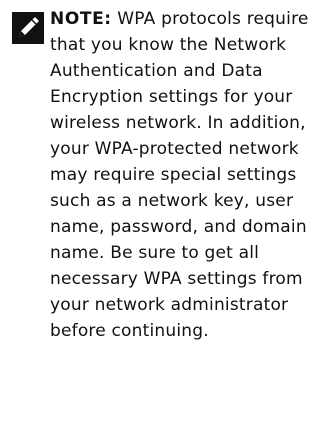 The image size is (320, 446). Describe the element at coordinates (28, 28) in the screenshot. I see `note-icon` at that location.